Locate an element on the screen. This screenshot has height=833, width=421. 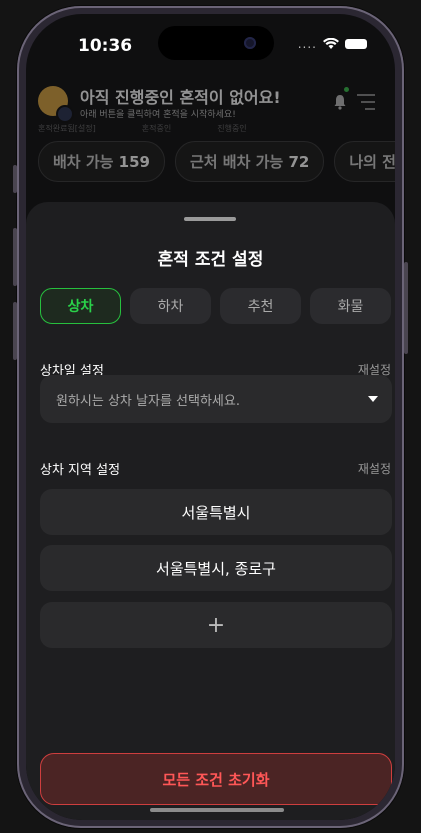
loading-date-select: 원하시는 상차 날자를 선택하세요. is located at coordinates (216, 399).